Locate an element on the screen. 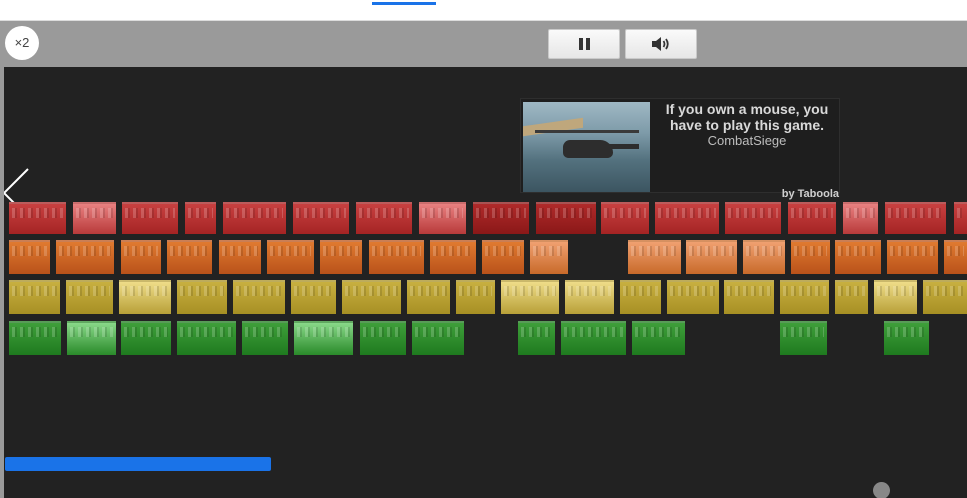  speaker-icon is located at coordinates (660, 44).